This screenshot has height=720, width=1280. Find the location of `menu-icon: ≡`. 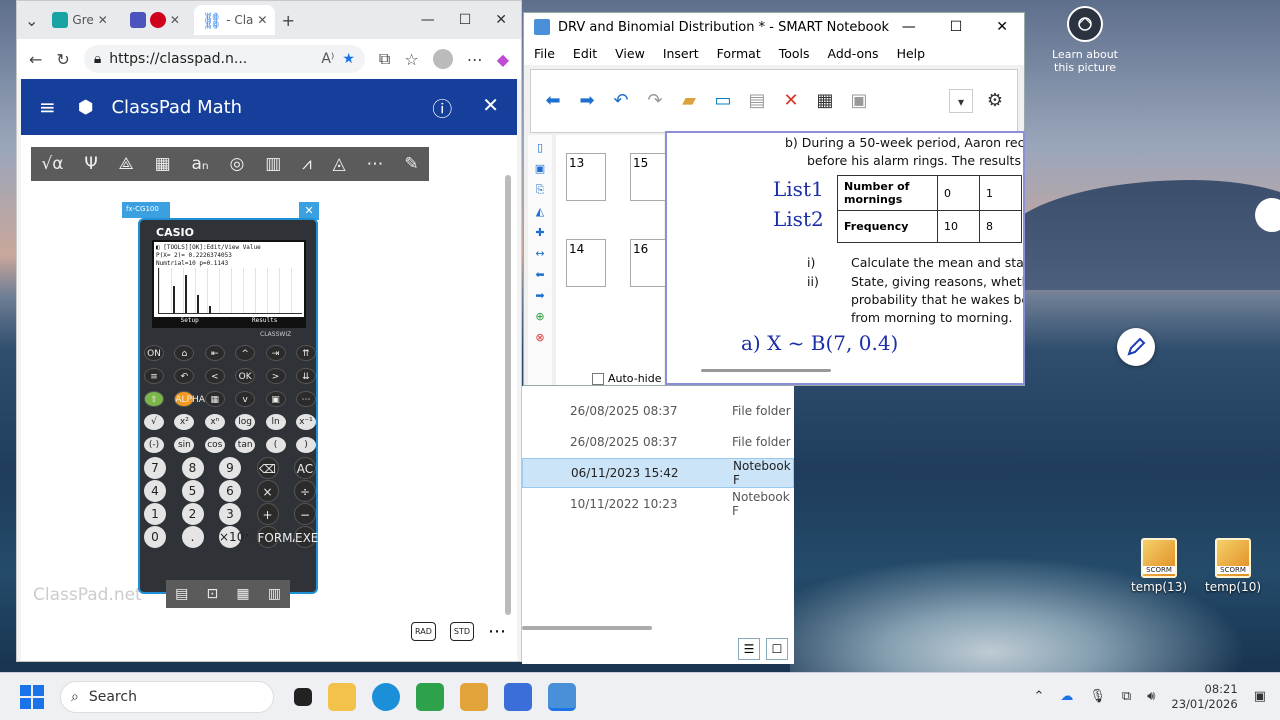

menu-icon: ≡ is located at coordinates (47, 107).